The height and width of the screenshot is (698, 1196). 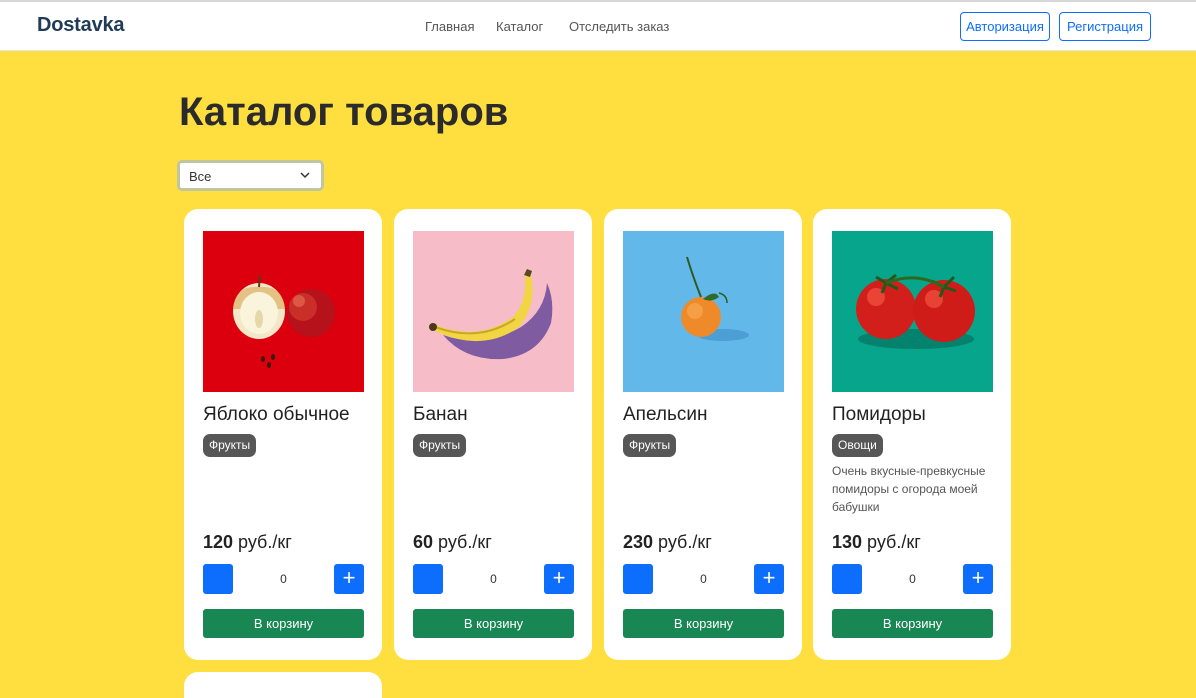 What do you see at coordinates (519, 26) in the screenshot?
I see `nav-link-catalog: Каталог` at bounding box center [519, 26].